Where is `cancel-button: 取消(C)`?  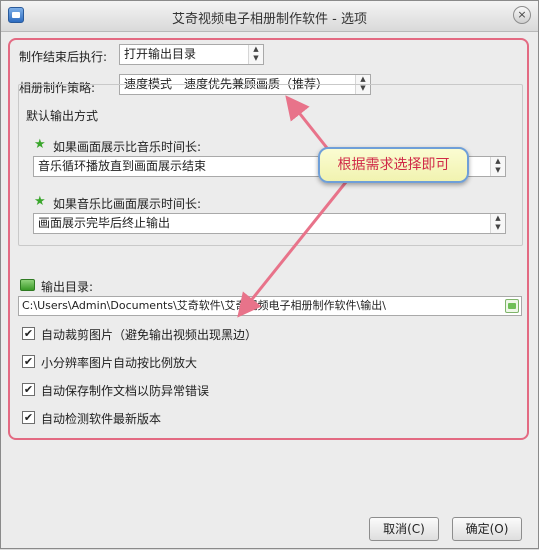 cancel-button: 取消(C) is located at coordinates (404, 529).